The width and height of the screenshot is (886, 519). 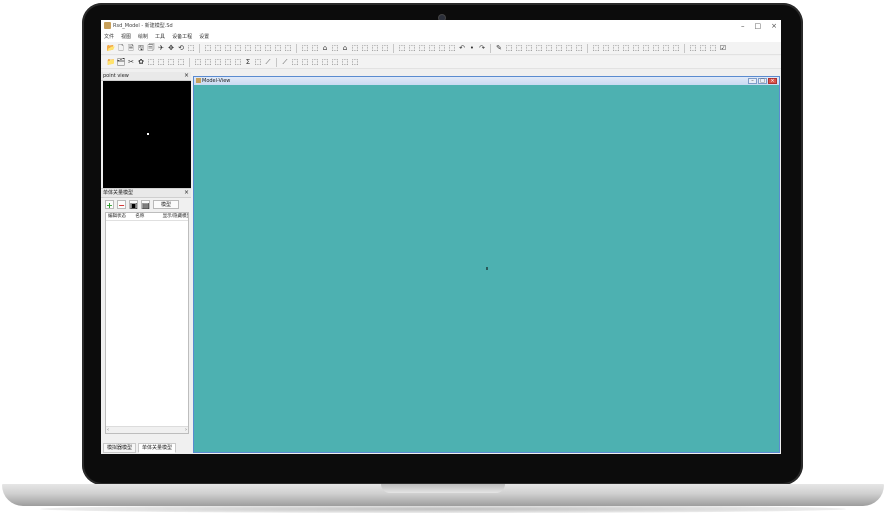 What do you see at coordinates (157, 448) in the screenshot?
I see `tab-single-model: 单体关量模型` at bounding box center [157, 448].